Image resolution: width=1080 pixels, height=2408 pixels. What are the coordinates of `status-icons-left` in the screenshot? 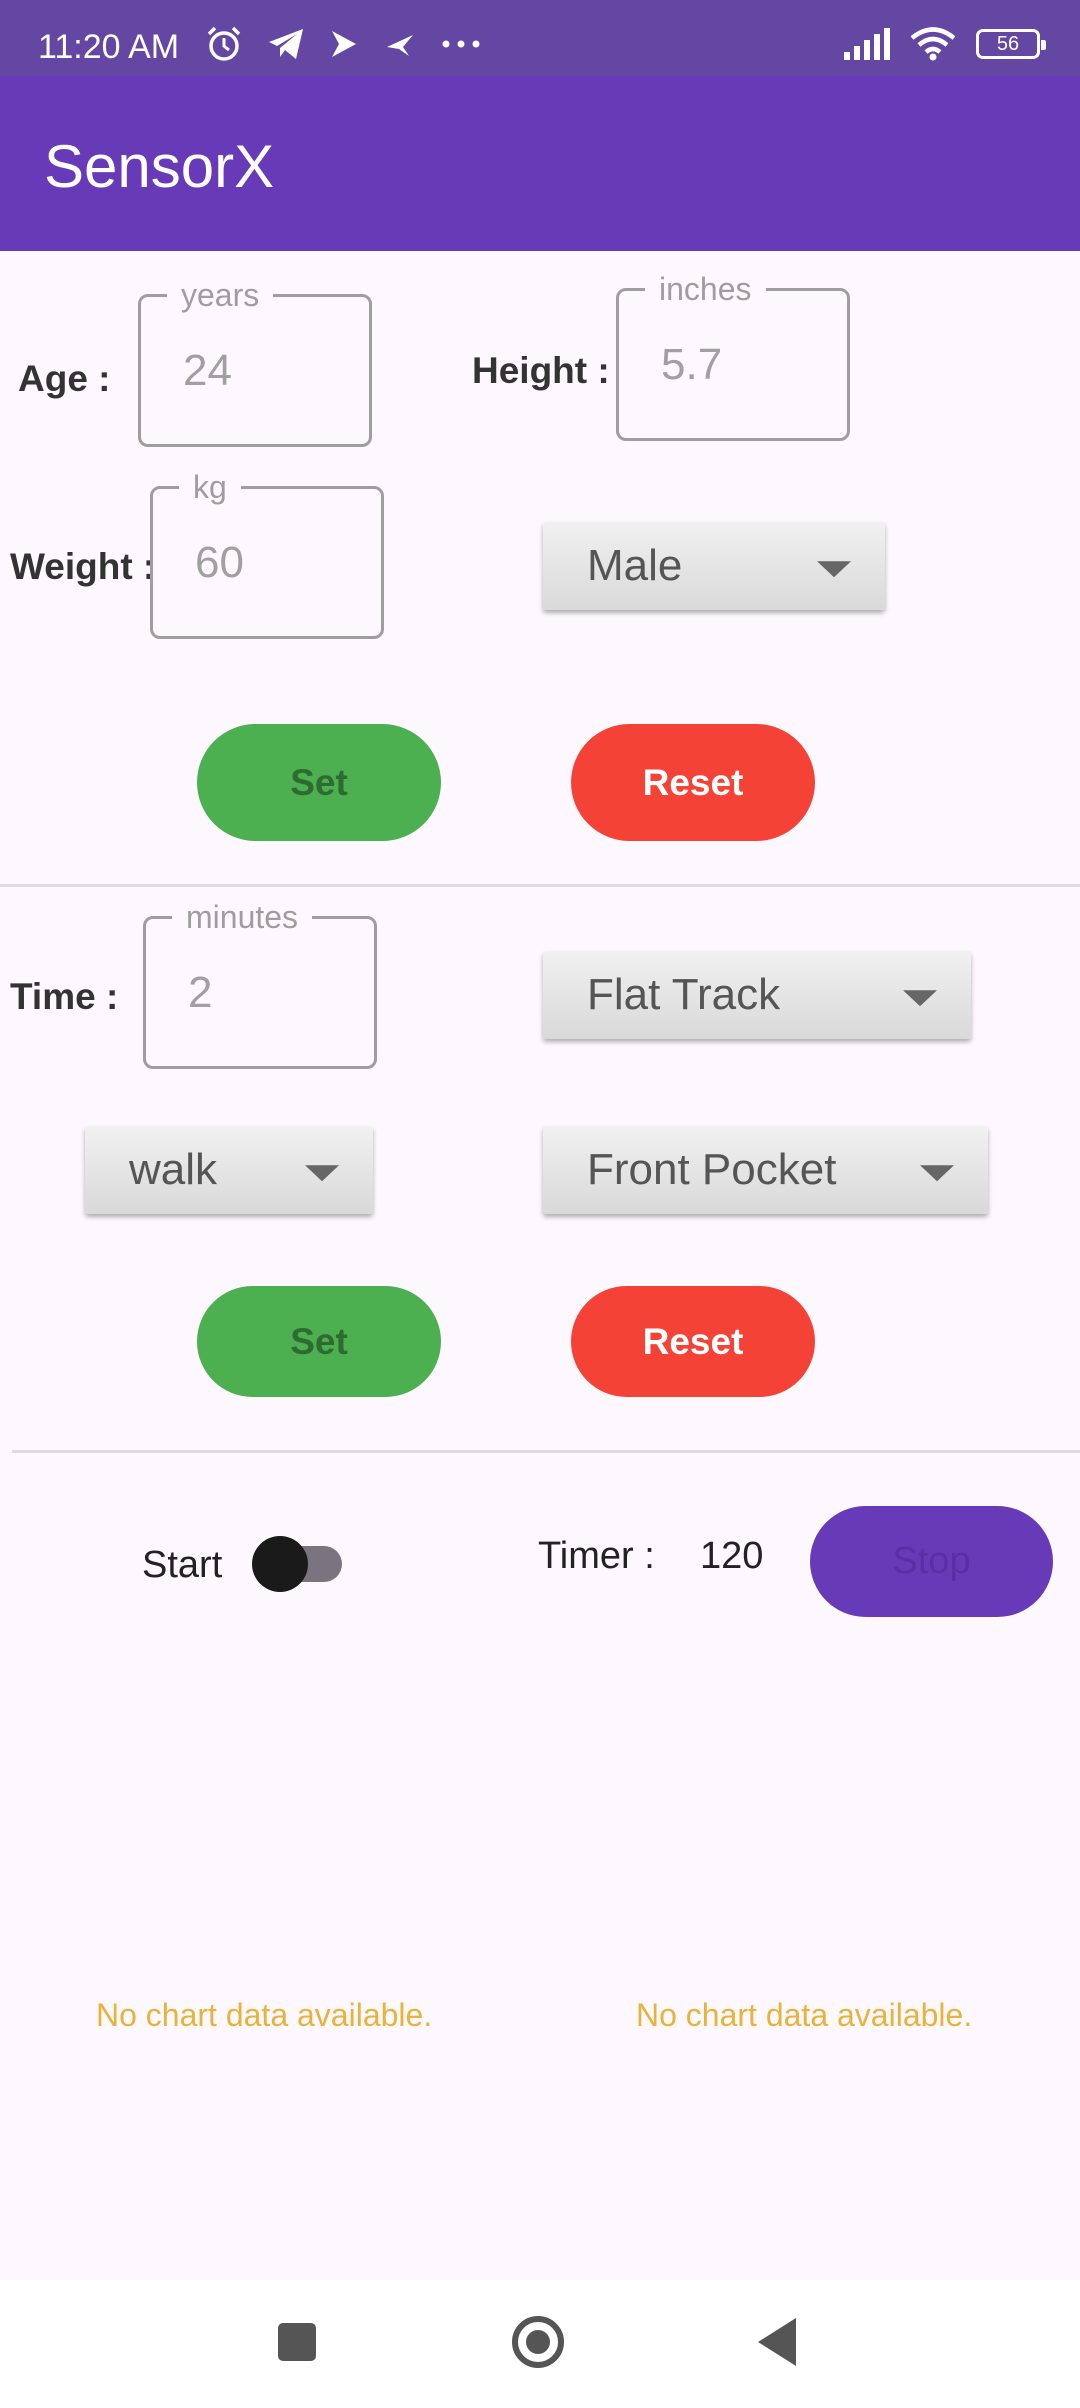 It's located at (343, 44).